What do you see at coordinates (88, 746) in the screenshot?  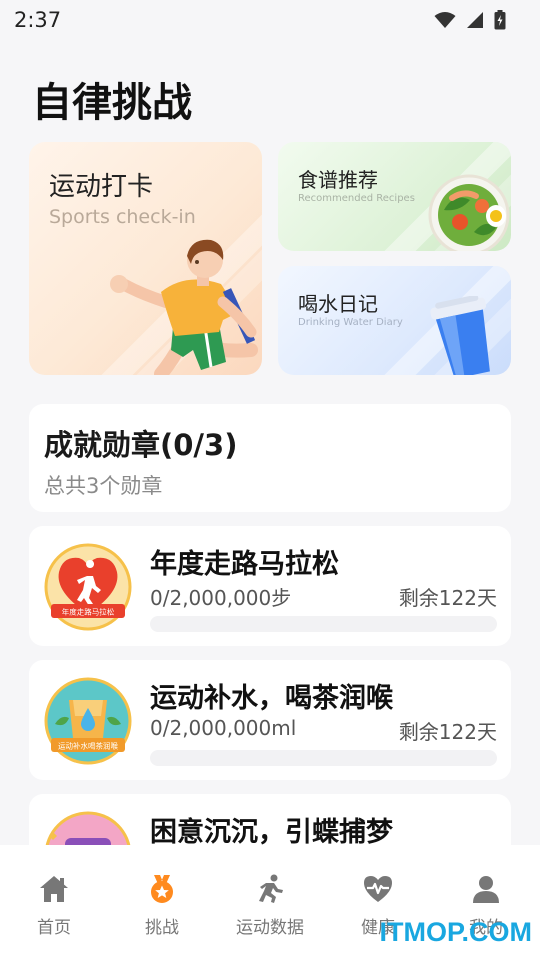 I see `medal-badge-text: 运动补水喝茶润喉` at bounding box center [88, 746].